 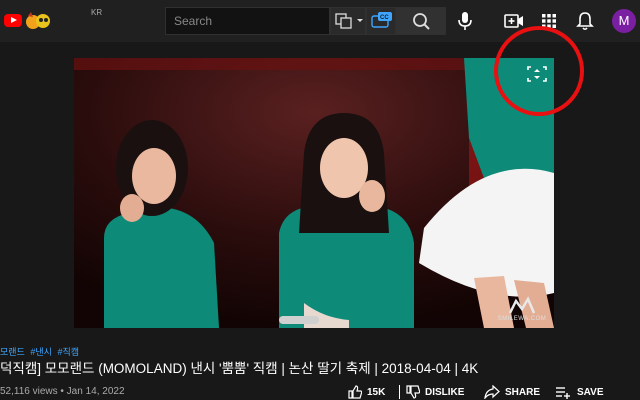 I want to click on playlist-add-icon, so click(x=563, y=393).